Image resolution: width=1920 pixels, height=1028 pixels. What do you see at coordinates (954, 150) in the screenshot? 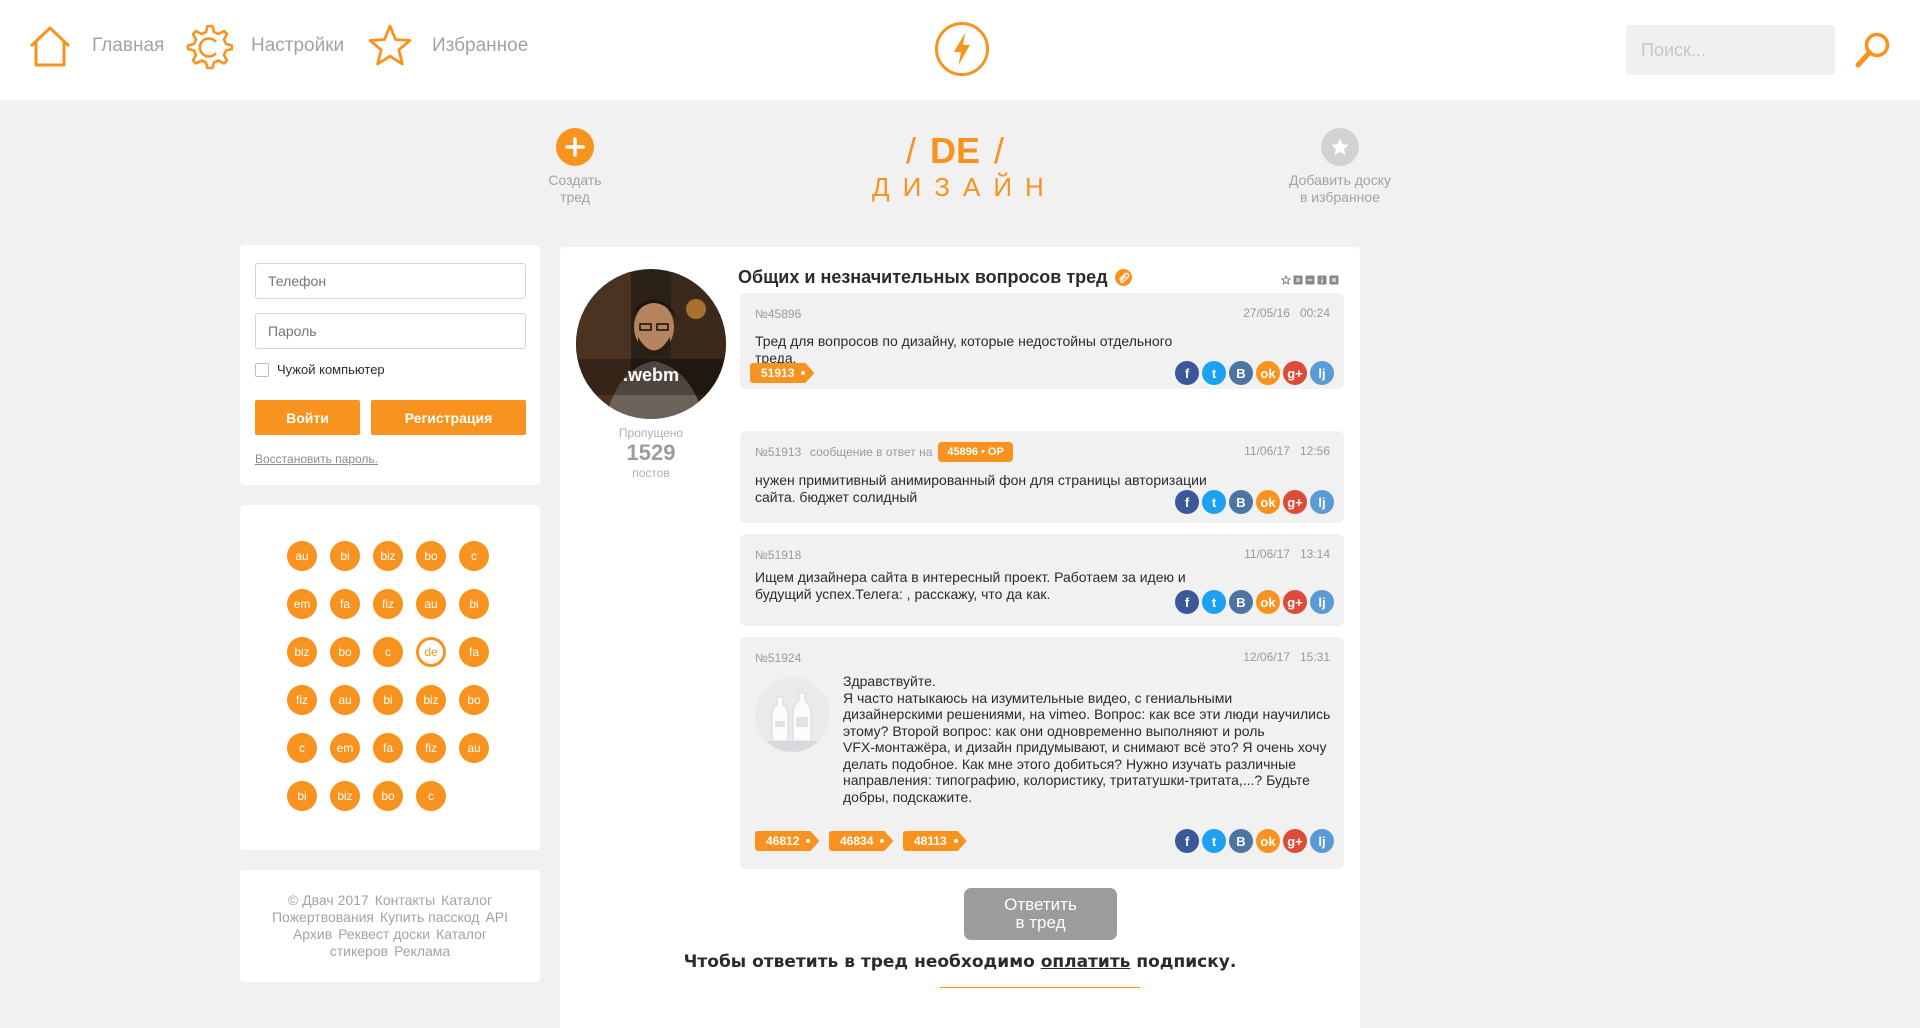
I see `board-code: DE` at bounding box center [954, 150].